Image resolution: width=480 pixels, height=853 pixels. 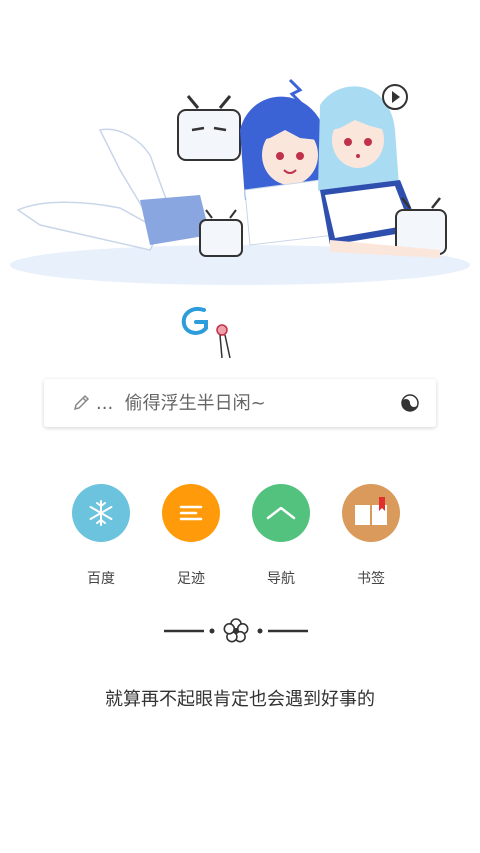 I want to click on flower-divider, so click(x=236, y=630).